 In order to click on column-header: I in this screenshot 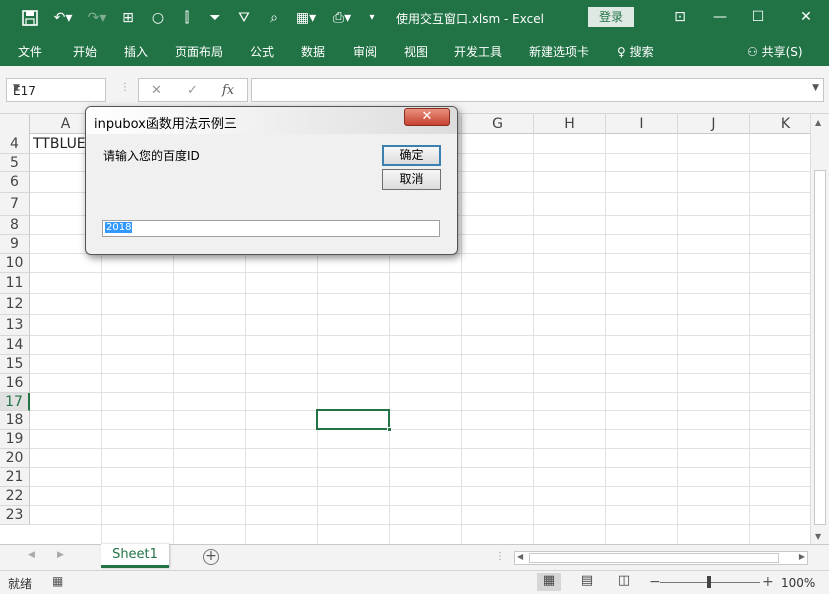, I will do `click(642, 124)`.